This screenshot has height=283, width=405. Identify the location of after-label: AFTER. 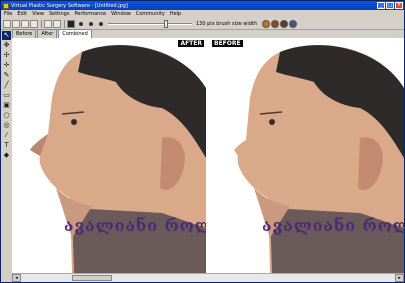
(191, 43).